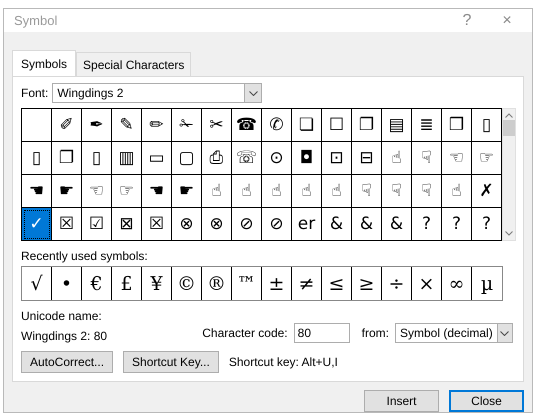  Describe the element at coordinates (97, 125) in the screenshot. I see `symbol-cell: ✒` at that location.